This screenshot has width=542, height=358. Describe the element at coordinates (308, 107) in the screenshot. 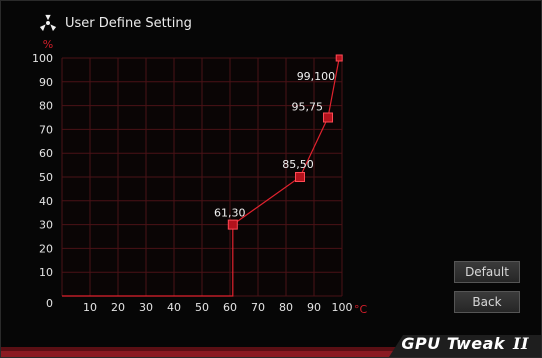

I see `control-point-label: 95,75` at that location.